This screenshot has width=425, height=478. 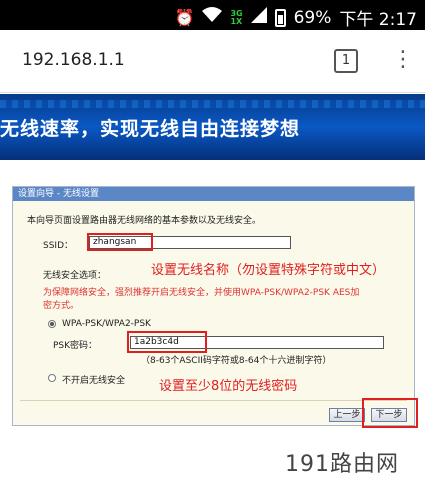 What do you see at coordinates (167, 342) in the screenshot?
I see `psk-highlight-box` at bounding box center [167, 342].